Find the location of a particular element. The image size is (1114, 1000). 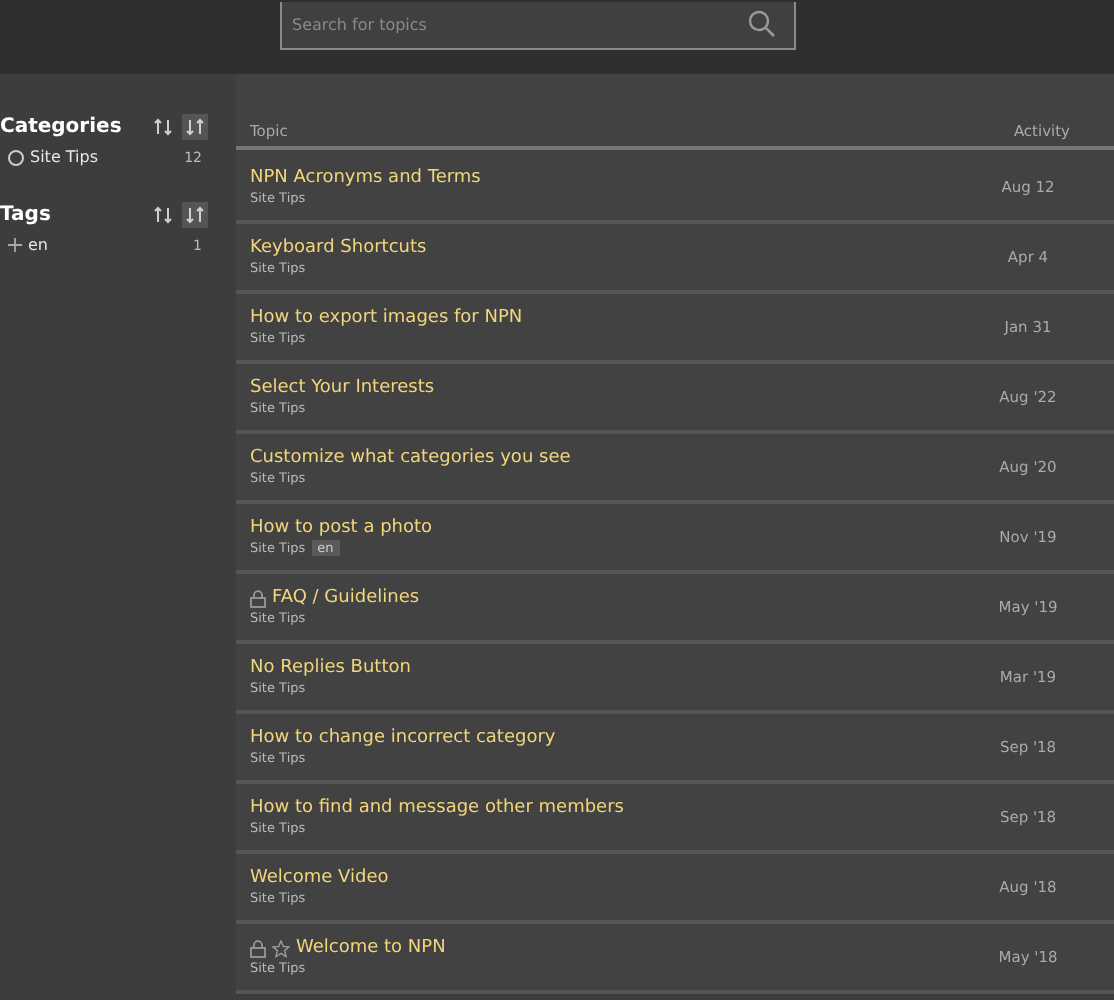

topic-link: NPN Acronyms and Terms is located at coordinates (365, 178).